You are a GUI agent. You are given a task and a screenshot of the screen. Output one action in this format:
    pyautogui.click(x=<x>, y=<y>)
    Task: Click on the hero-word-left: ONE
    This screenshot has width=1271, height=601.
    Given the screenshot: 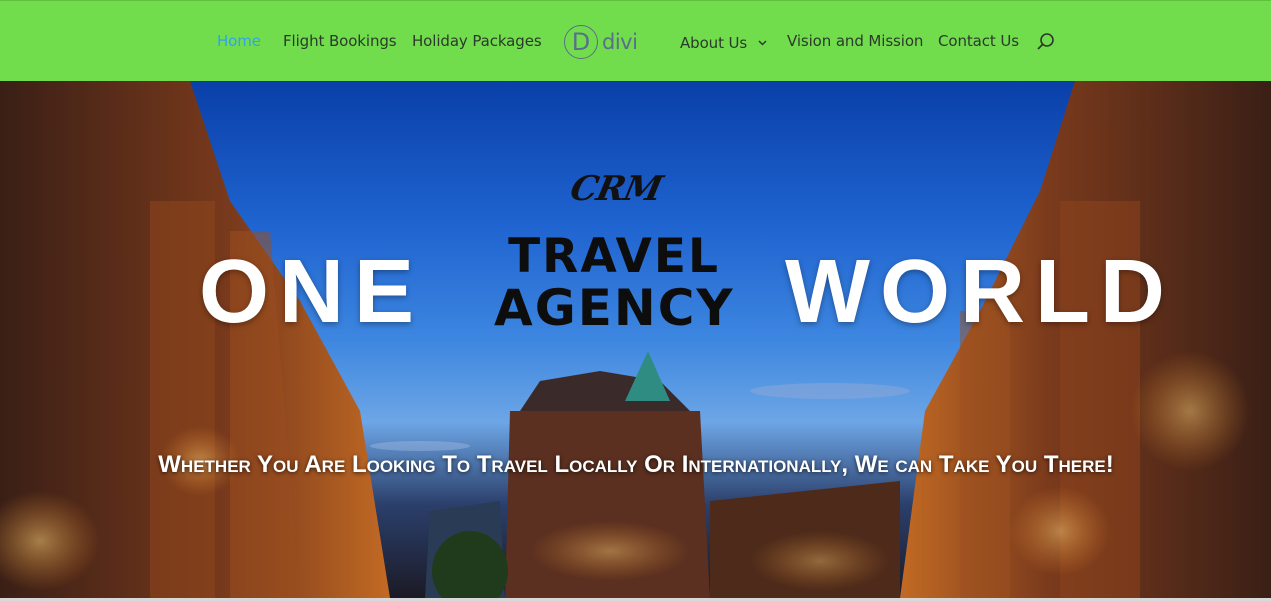 What is the action you would take?
    pyautogui.click(x=312, y=292)
    